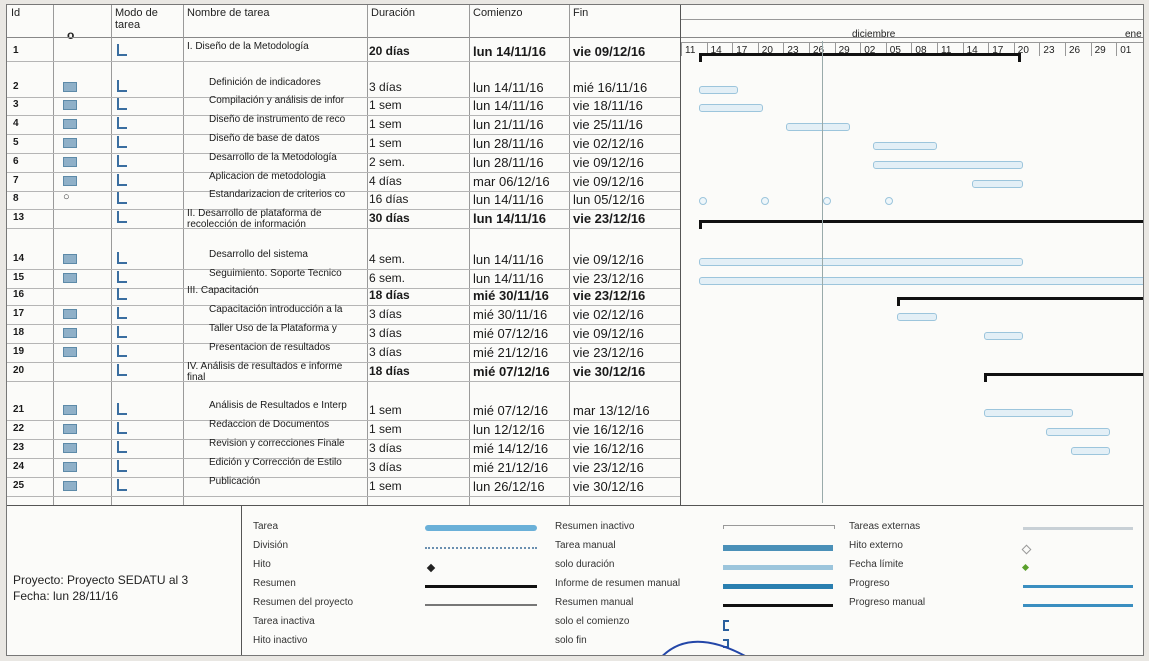  Describe the element at coordinates (509, 486) in the screenshot. I see `task-start: lun 26/12/16` at that location.